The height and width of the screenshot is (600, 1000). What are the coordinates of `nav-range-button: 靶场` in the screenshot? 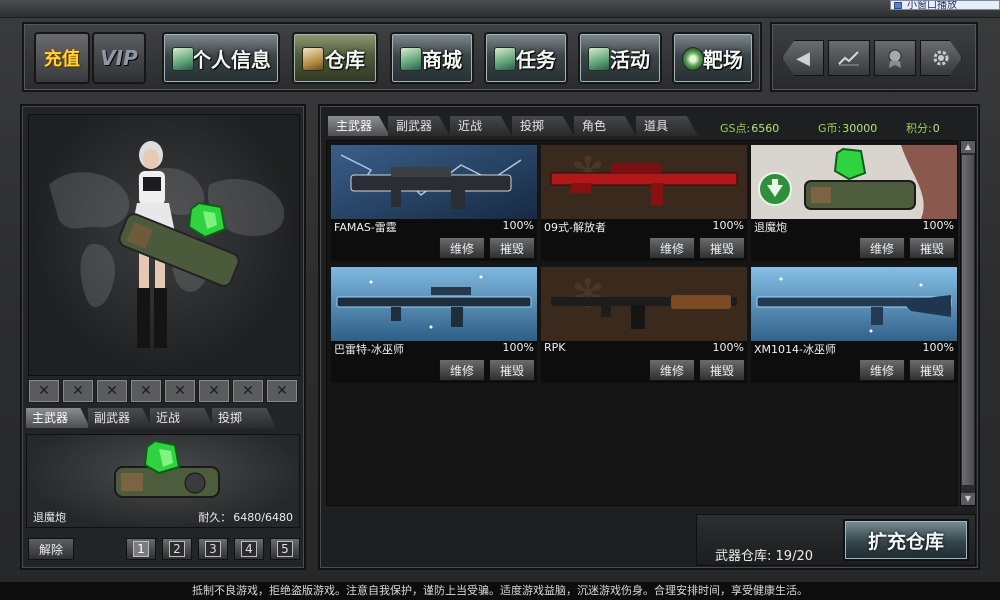 It's located at (713, 58).